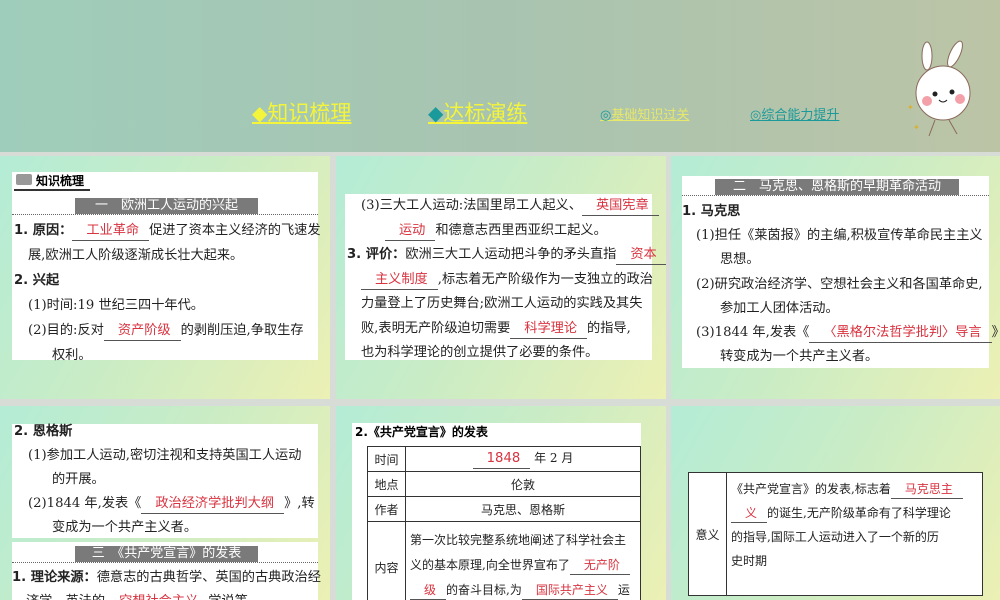  I want to click on text-line: 主义制度 ,标志着无产阶级作为一支独立的政治, so click(500, 280).